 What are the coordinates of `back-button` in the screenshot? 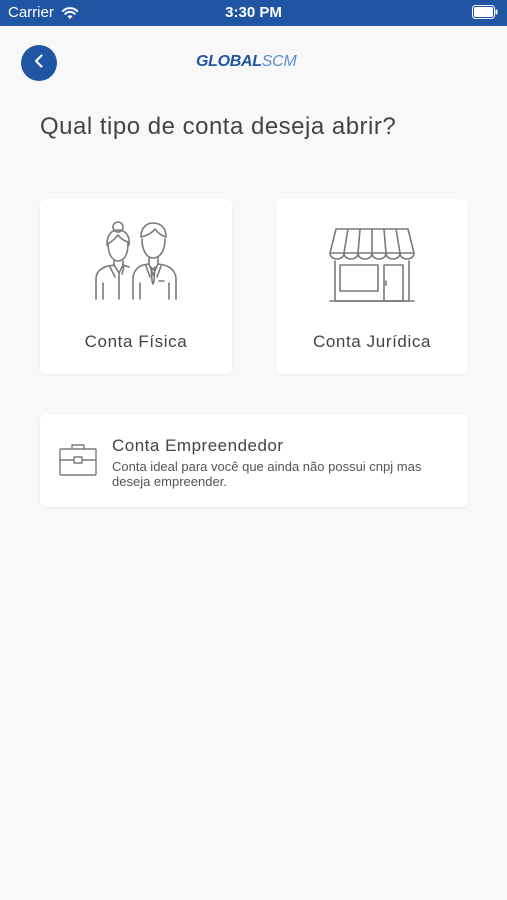 It's located at (39, 63).